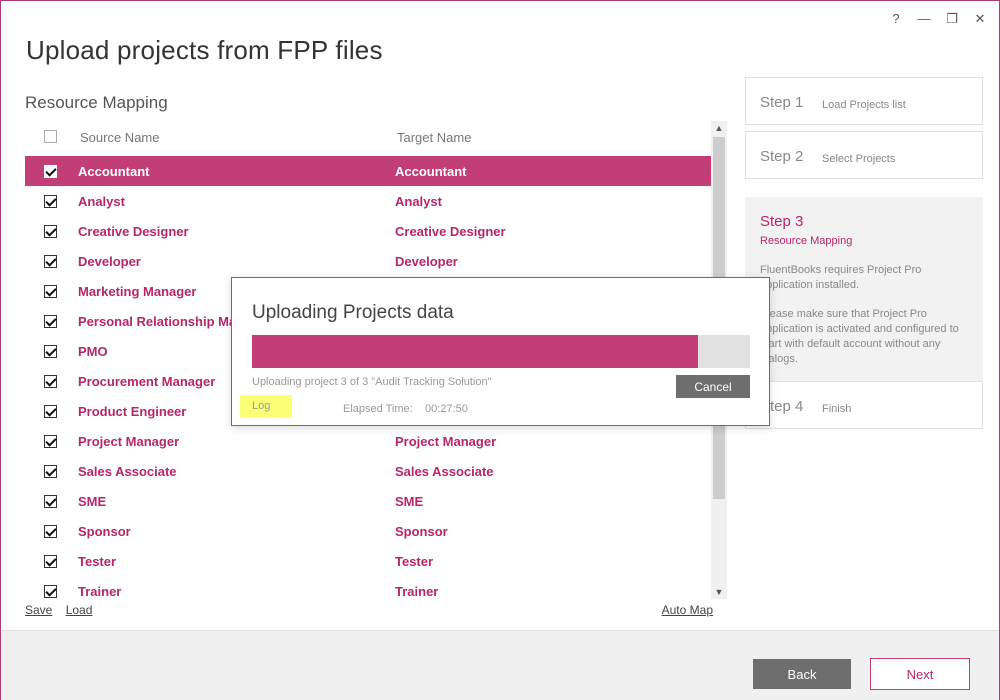 The height and width of the screenshot is (700, 1000). Describe the element at coordinates (446, 409) in the screenshot. I see `elapsed-time-value: 00:27:50` at that location.